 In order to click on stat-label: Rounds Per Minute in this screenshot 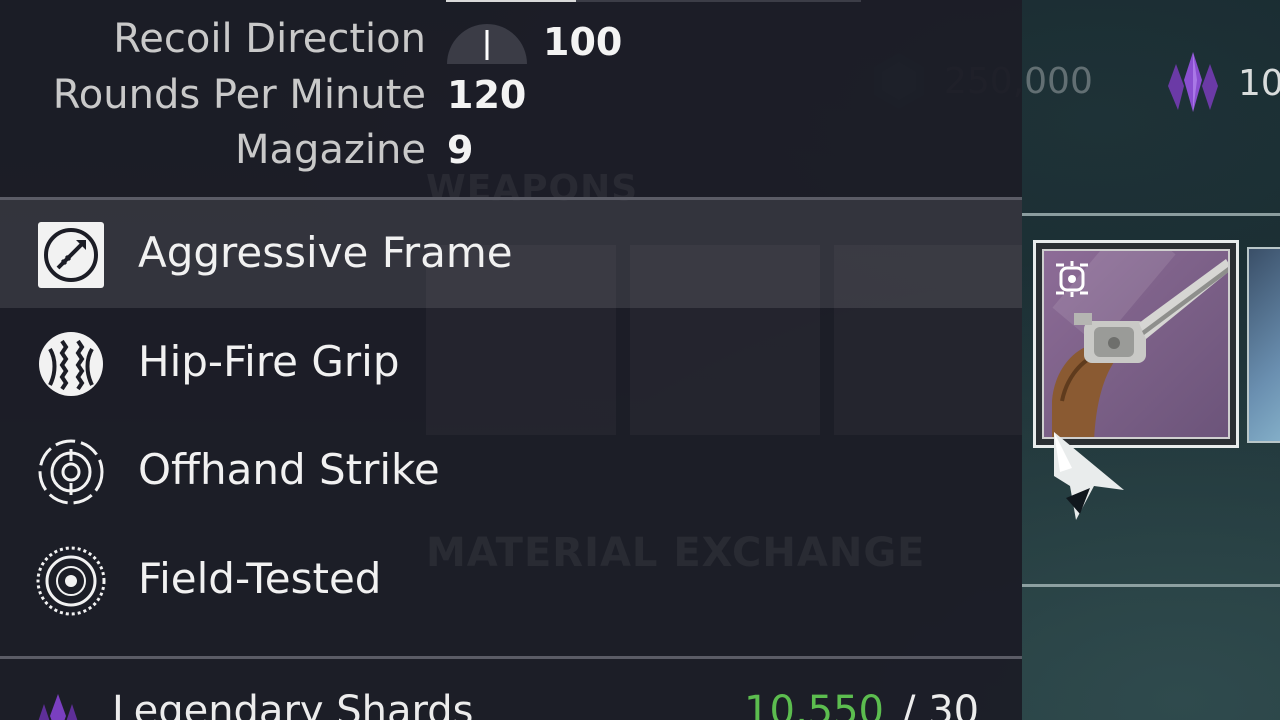, I will do `click(239, 95)`.